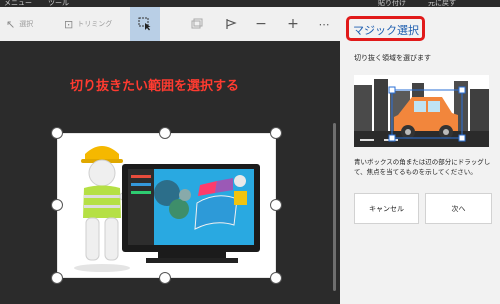 This screenshot has height=304, width=500. What do you see at coordinates (386, 208) in the screenshot?
I see `cancel-button: キャンセル` at bounding box center [386, 208].